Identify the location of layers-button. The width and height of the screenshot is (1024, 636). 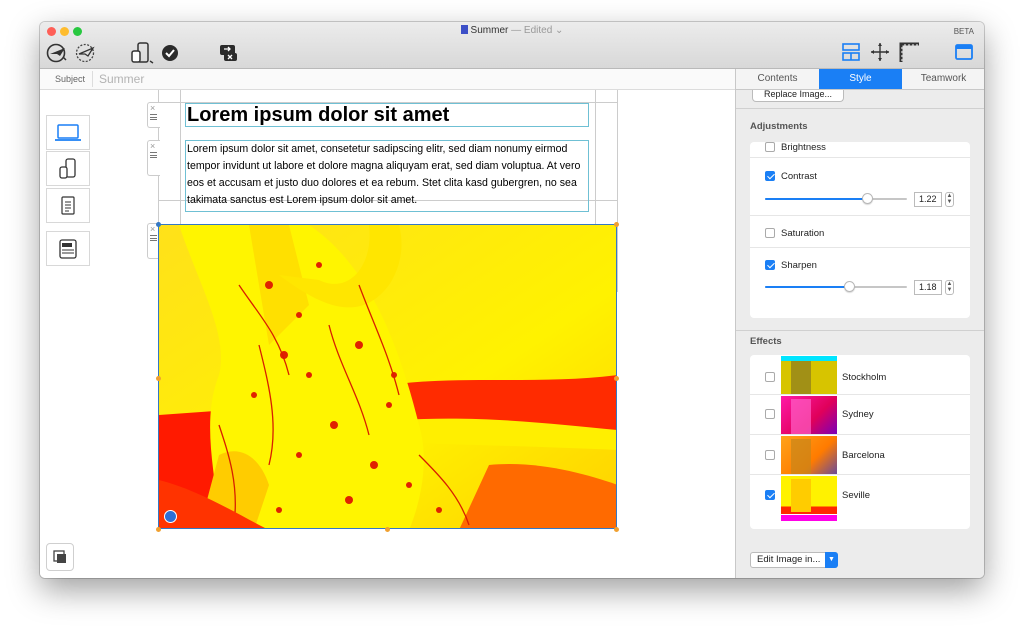
(60, 557).